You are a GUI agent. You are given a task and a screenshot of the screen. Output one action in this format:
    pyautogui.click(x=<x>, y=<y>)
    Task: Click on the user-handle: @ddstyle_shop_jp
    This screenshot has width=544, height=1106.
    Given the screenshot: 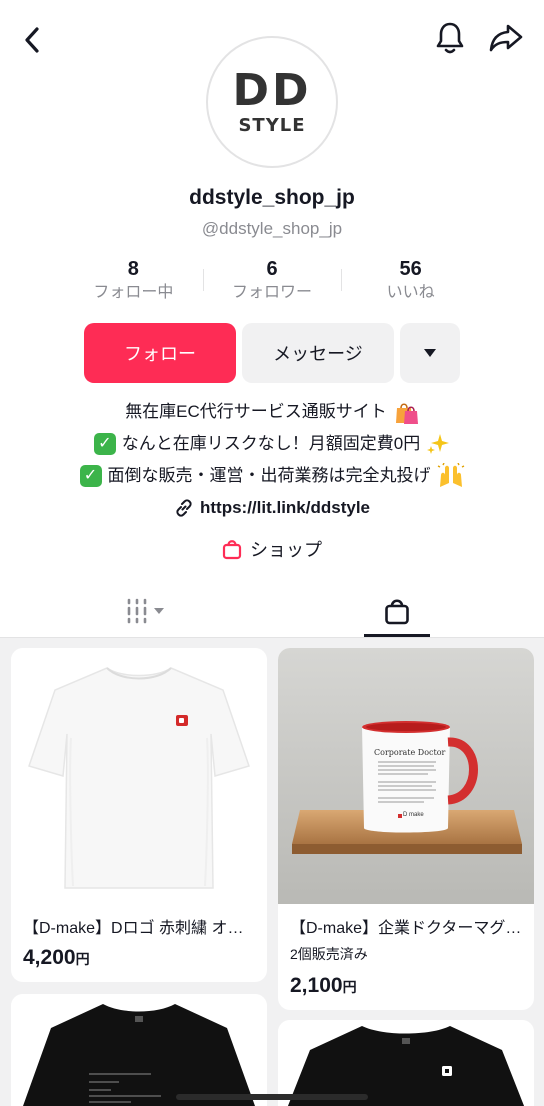 What is the action you would take?
    pyautogui.click(x=272, y=228)
    